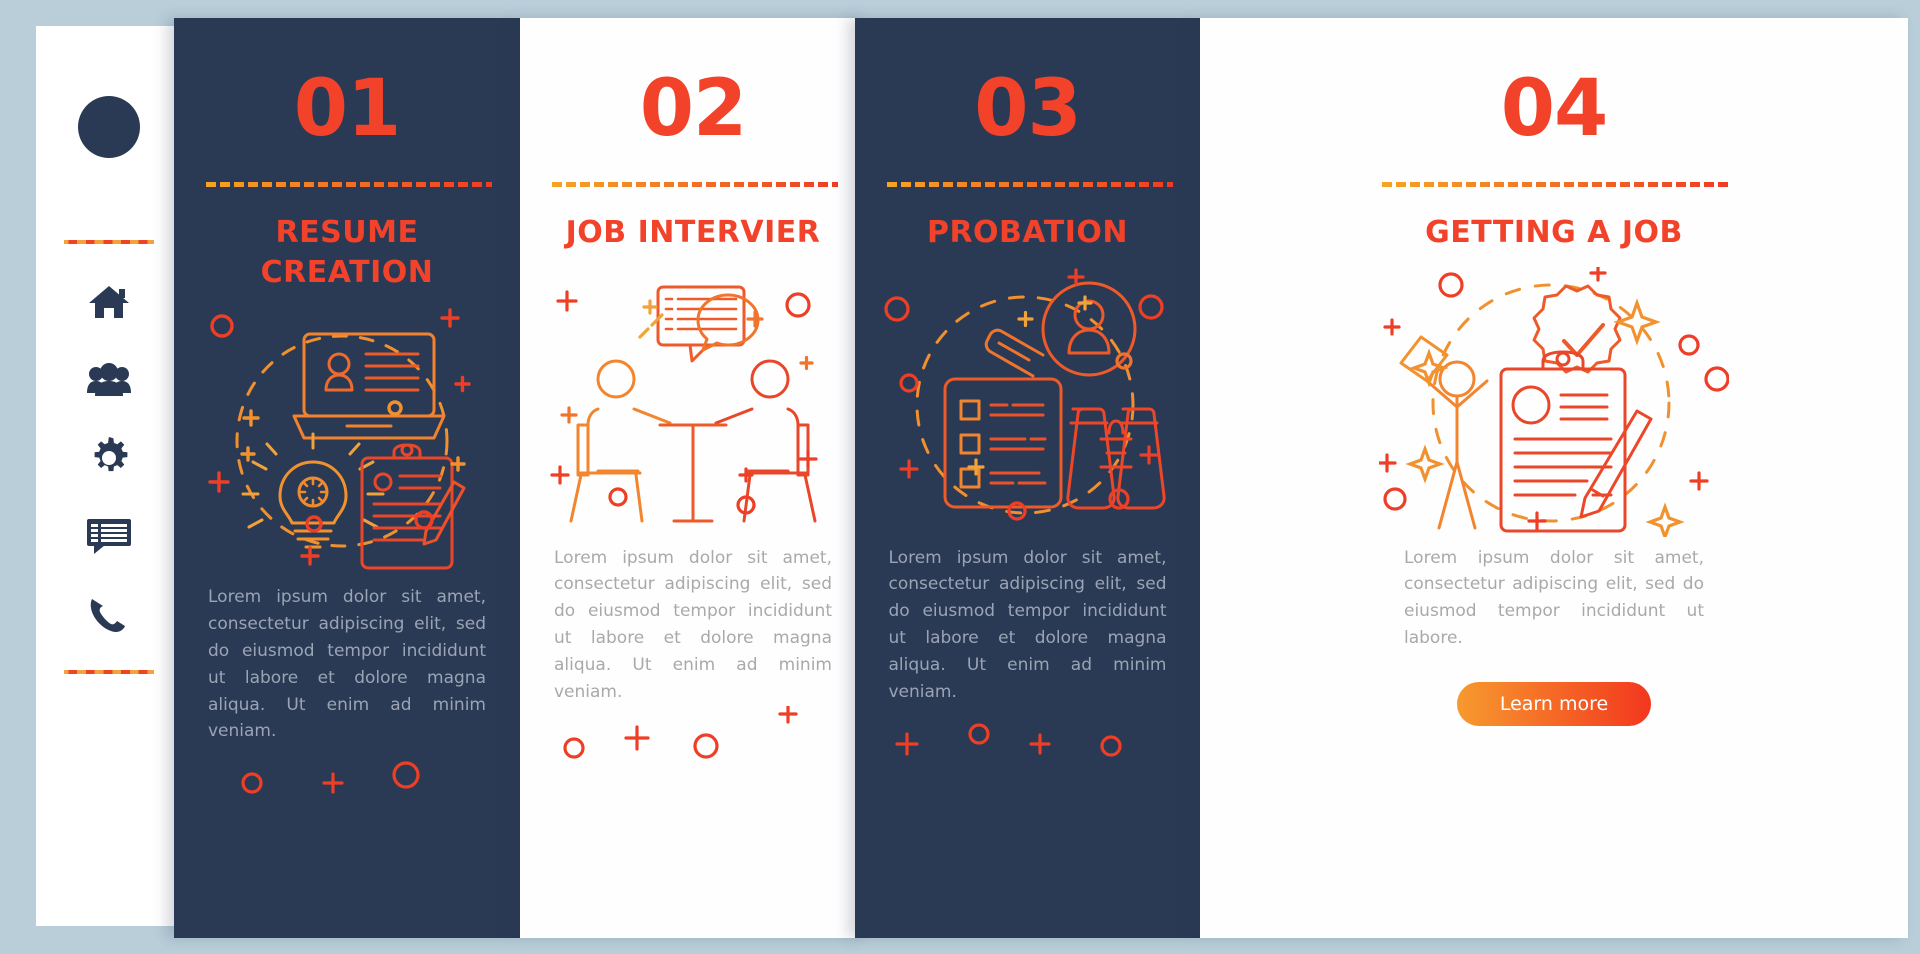 This screenshot has width=1920, height=954. I want to click on sidebar-nav, so click(109, 458).